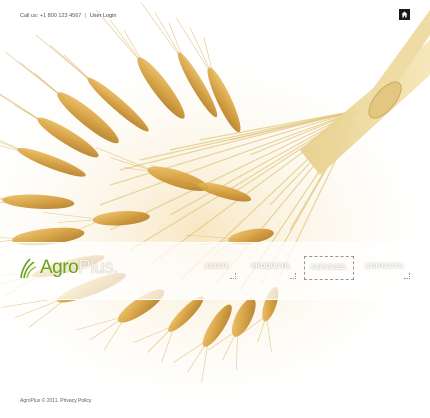 The width and height of the screenshot is (430, 418). I want to click on wheat-leaf-icon, so click(28, 268).